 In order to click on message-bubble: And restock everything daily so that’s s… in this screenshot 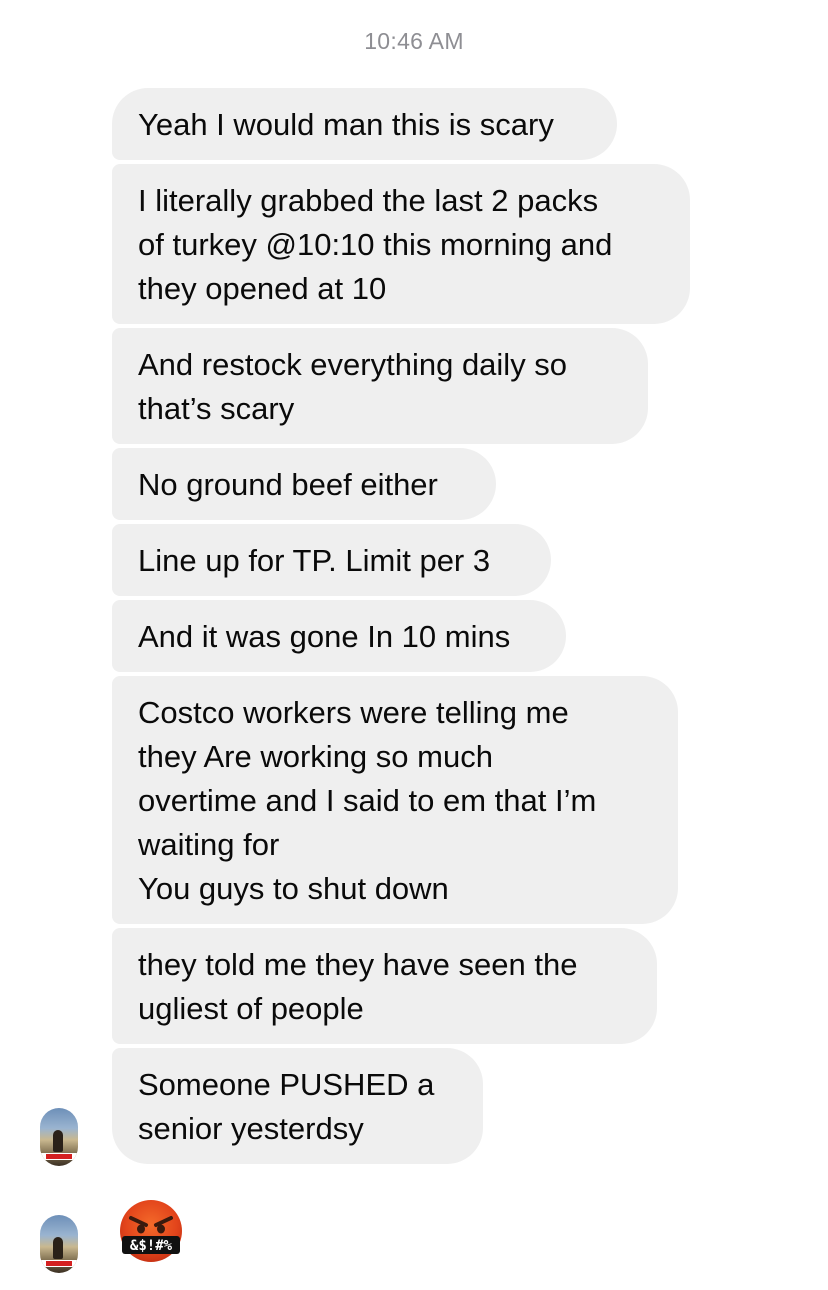, I will do `click(380, 386)`.